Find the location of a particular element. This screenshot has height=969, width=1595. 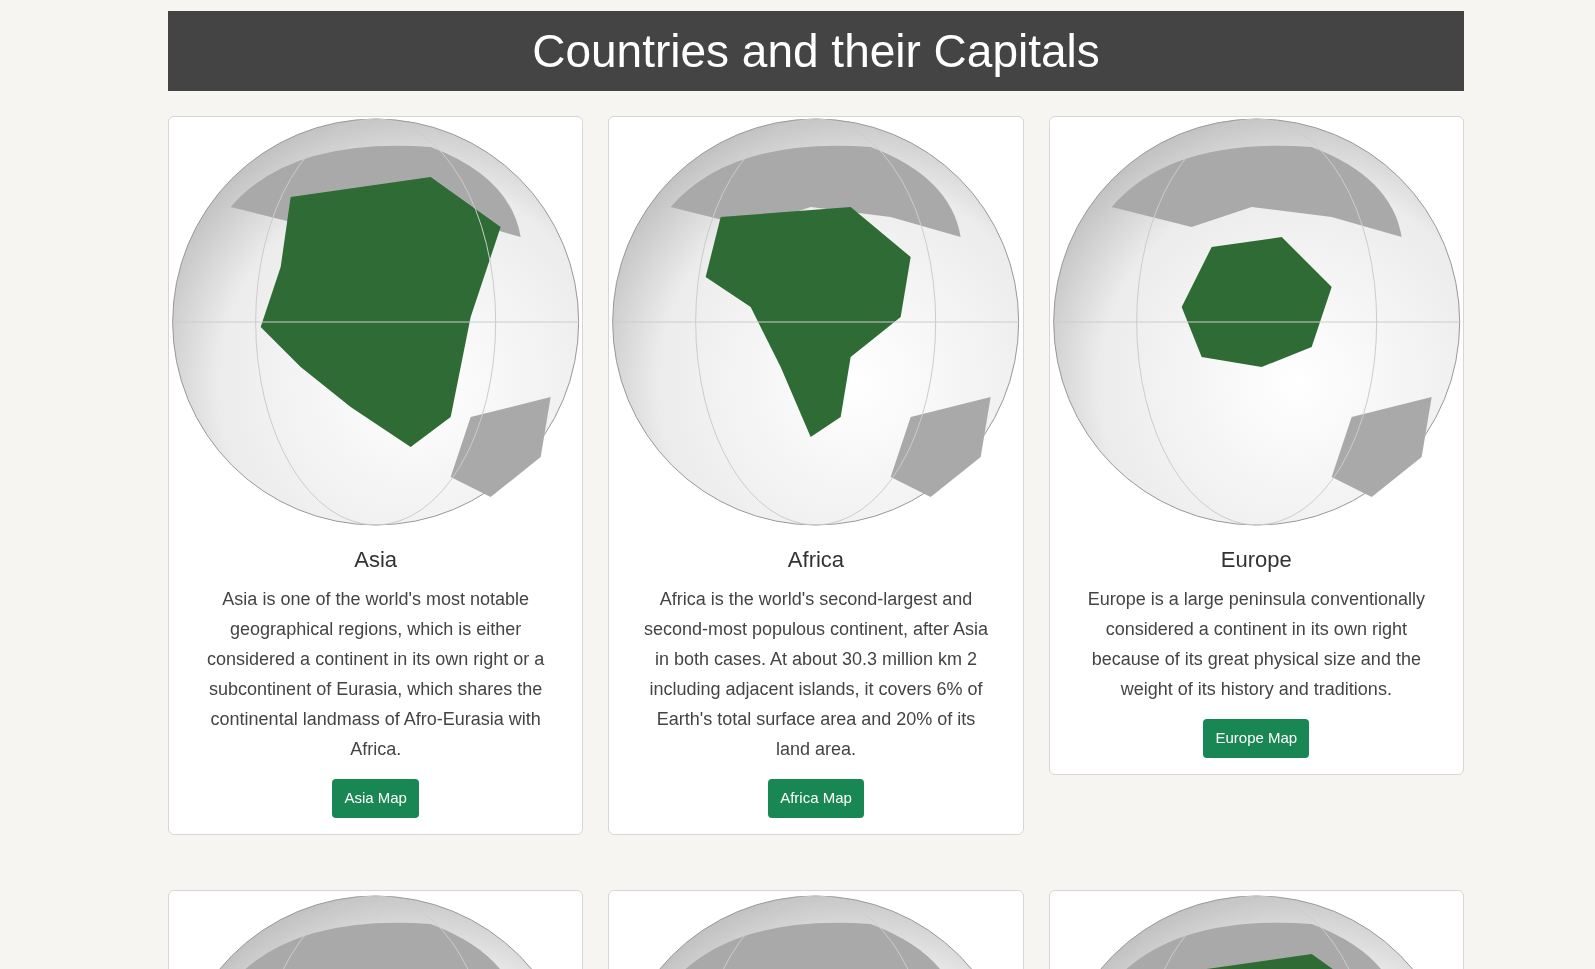

map-button: Asia Map is located at coordinates (375, 798).